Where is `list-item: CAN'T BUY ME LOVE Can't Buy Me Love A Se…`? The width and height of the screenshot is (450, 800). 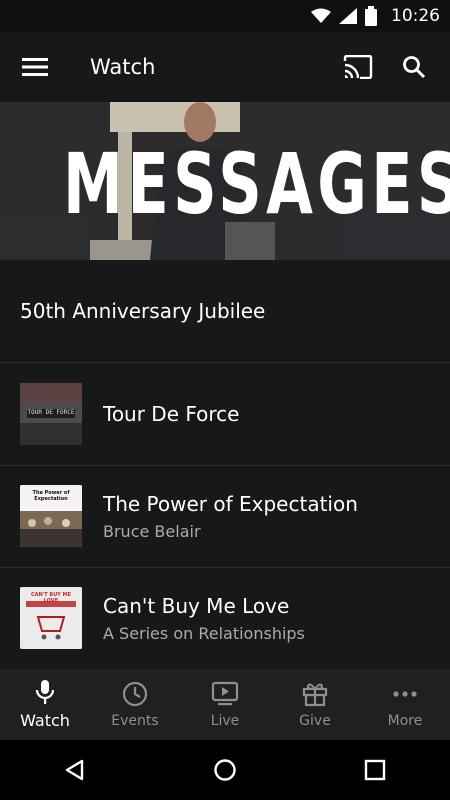 list-item: CAN'T BUY ME LOVE Can't Buy Me Love A Se… is located at coordinates (225, 618).